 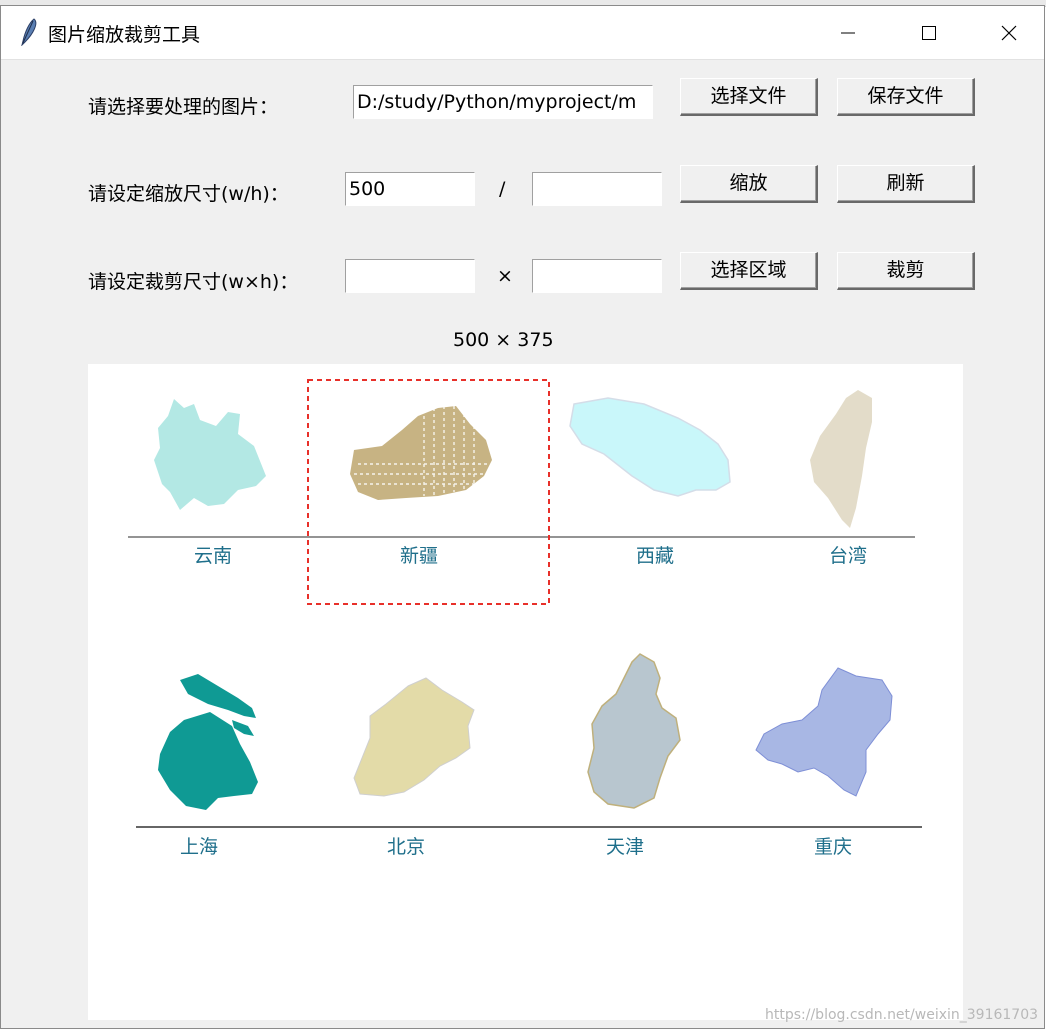 I want to click on label-shanghai: 上海, so click(x=199, y=847).